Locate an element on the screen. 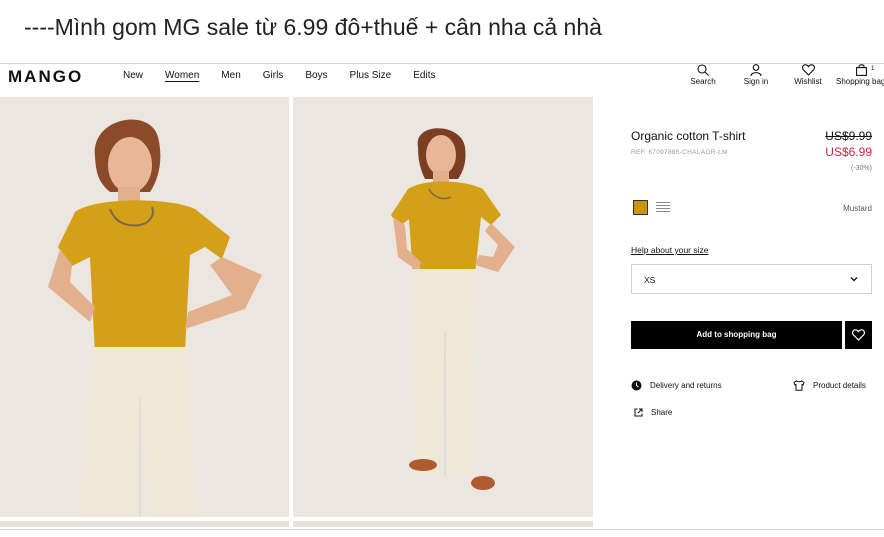 The width and height of the screenshot is (884, 537). size-select-value: XS is located at coordinates (650, 280).